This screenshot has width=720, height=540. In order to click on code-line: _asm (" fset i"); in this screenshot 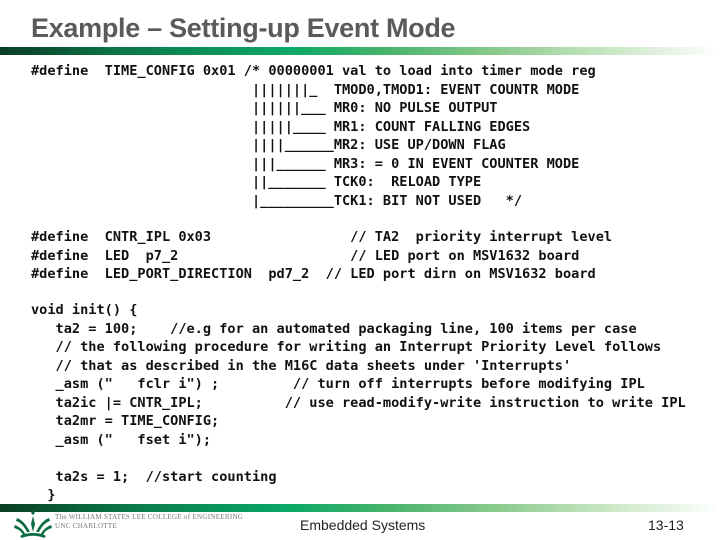, I will do `click(121, 439)`.